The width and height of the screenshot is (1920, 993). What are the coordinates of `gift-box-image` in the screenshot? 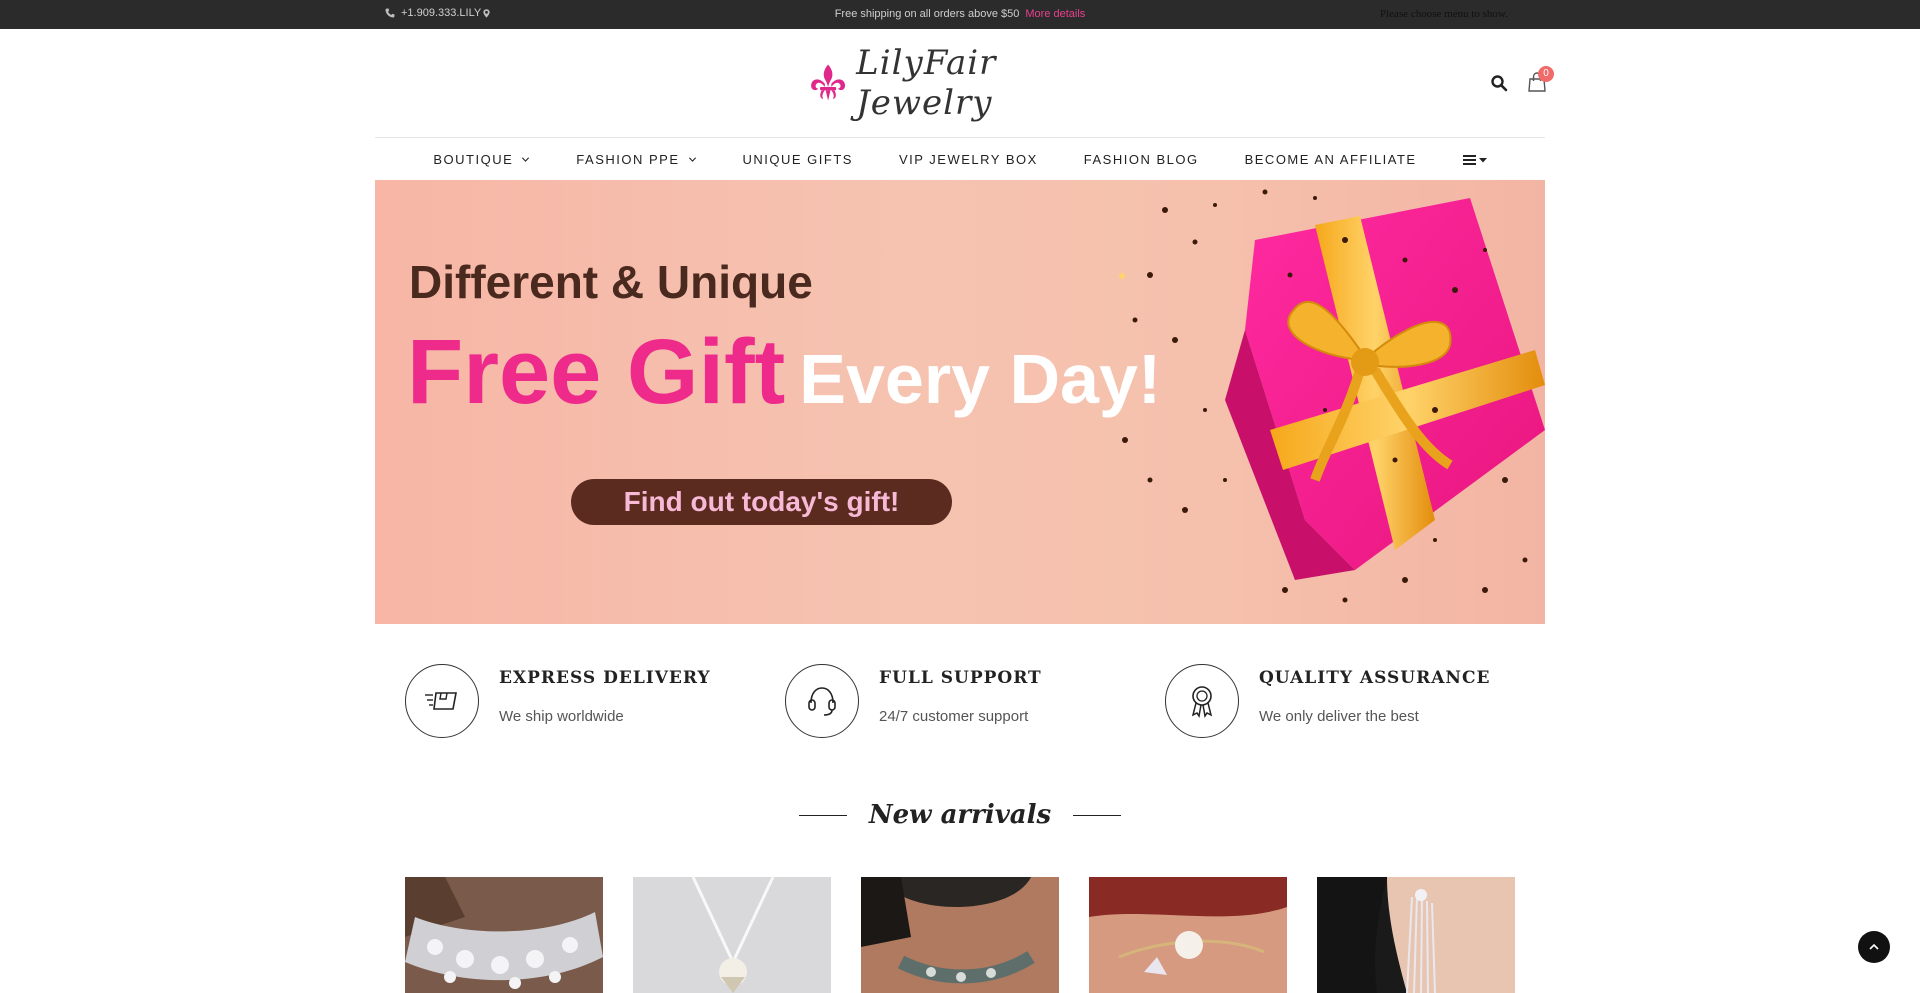 It's located at (1332, 396).